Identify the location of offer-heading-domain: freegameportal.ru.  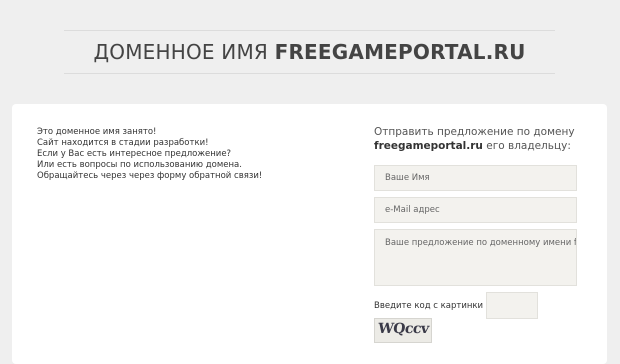
(428, 146).